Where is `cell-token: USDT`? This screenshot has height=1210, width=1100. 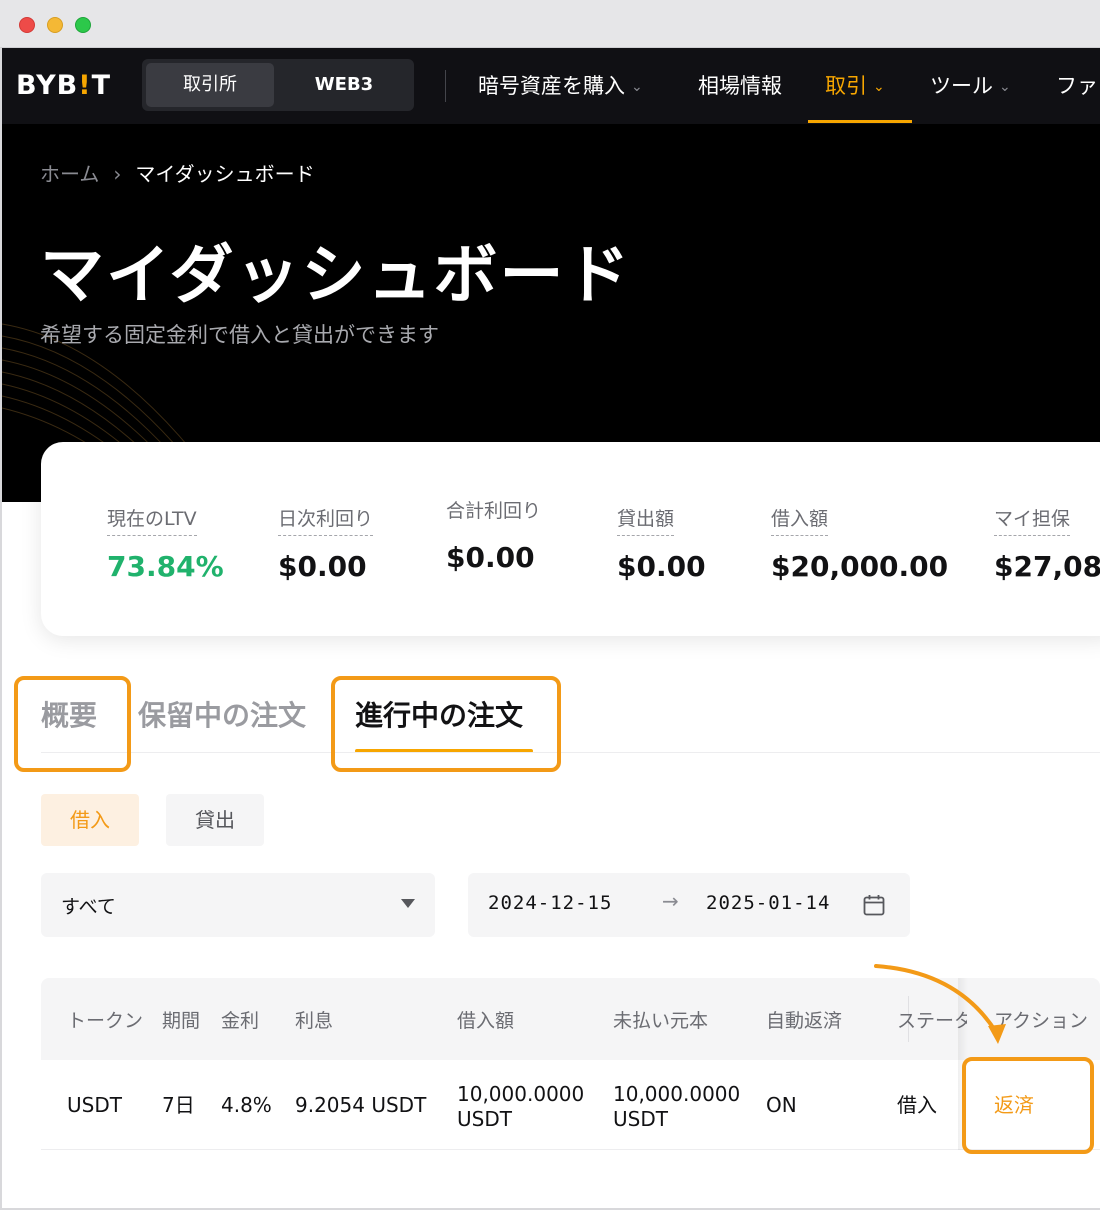
cell-token: USDT is located at coordinates (94, 1105).